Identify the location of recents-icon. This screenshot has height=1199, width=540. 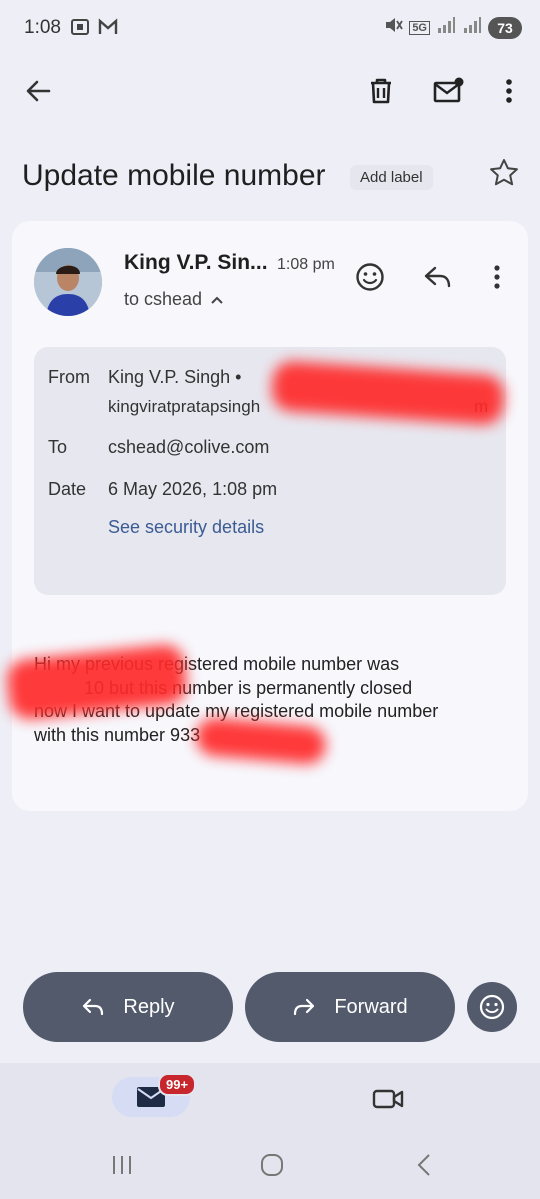
(122, 1165).